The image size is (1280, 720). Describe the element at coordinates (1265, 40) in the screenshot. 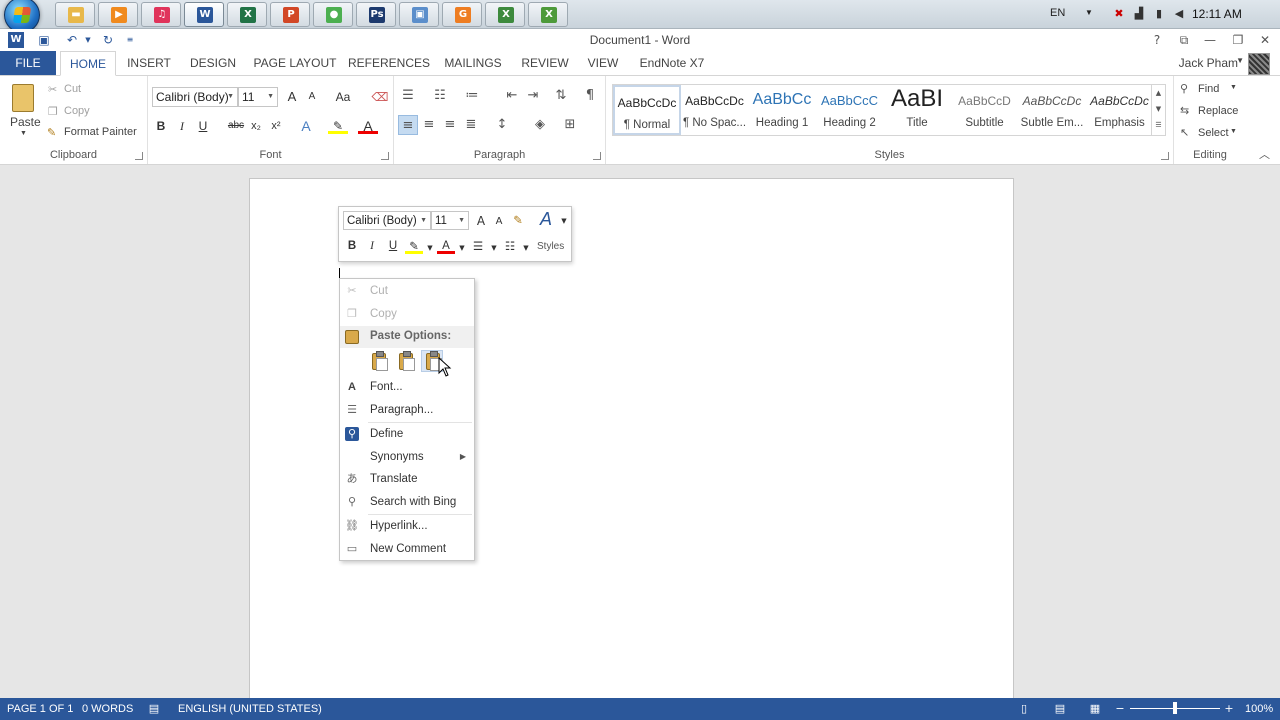

I see `close-icon: ✕` at that location.